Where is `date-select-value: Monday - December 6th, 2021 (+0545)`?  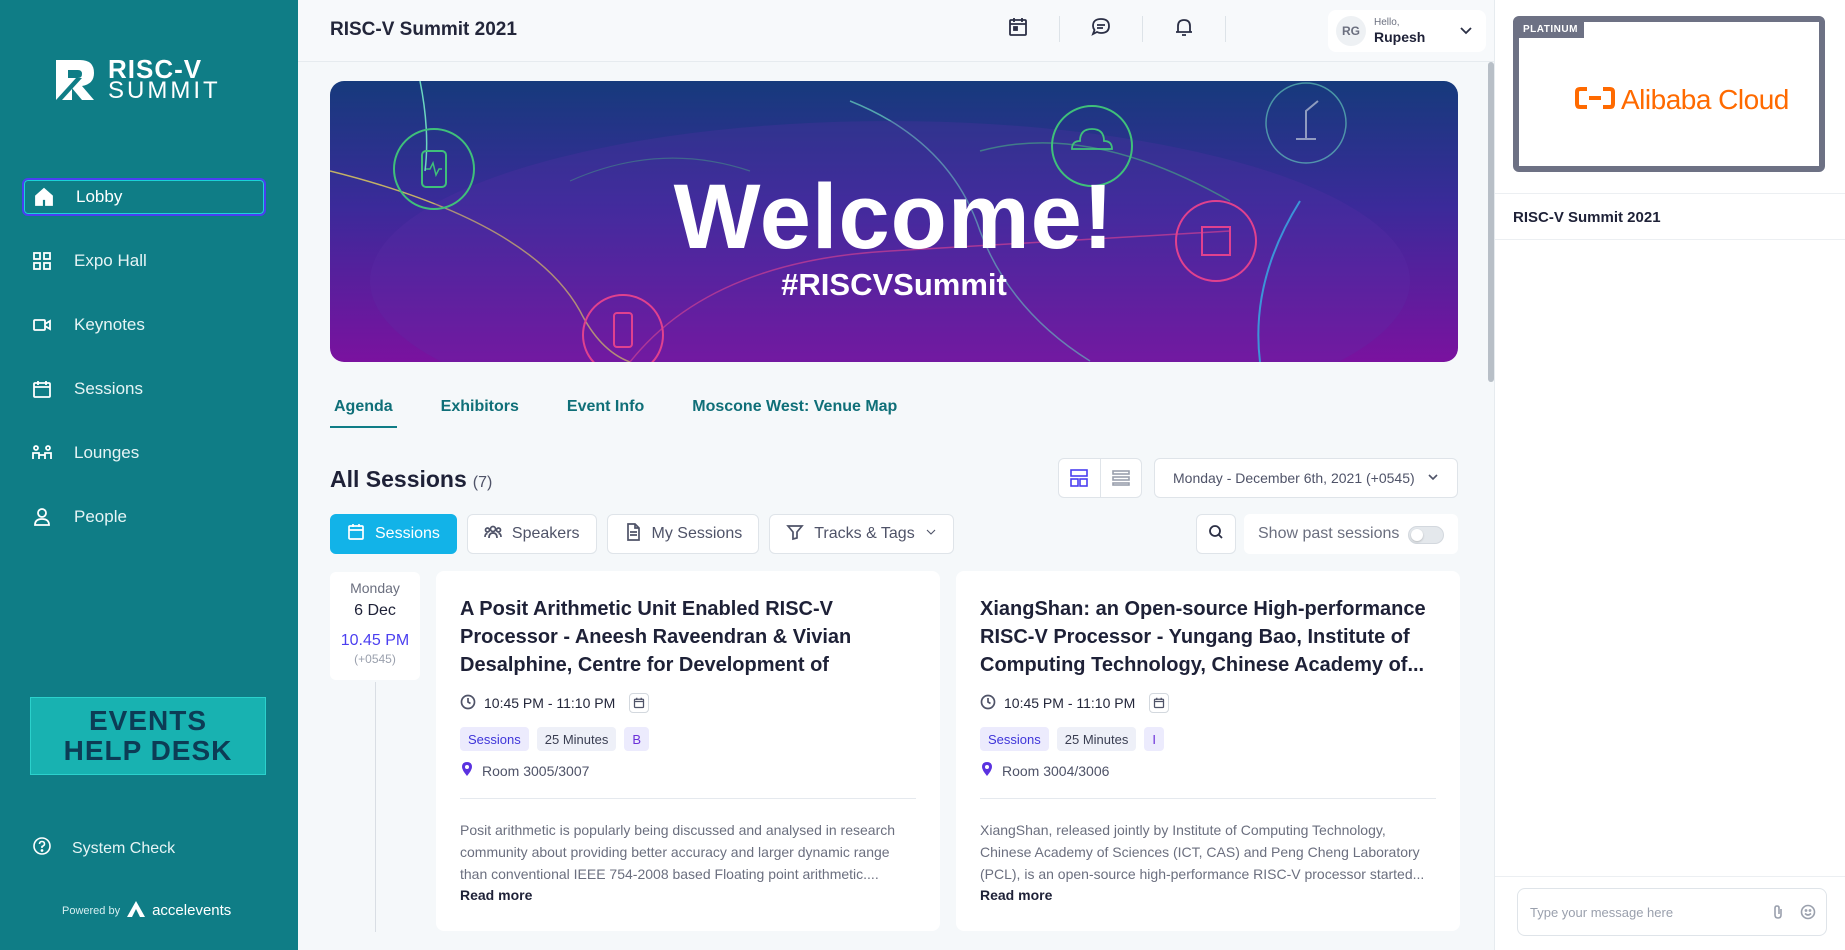
date-select-value: Monday - December 6th, 2021 (+0545) is located at coordinates (1294, 478).